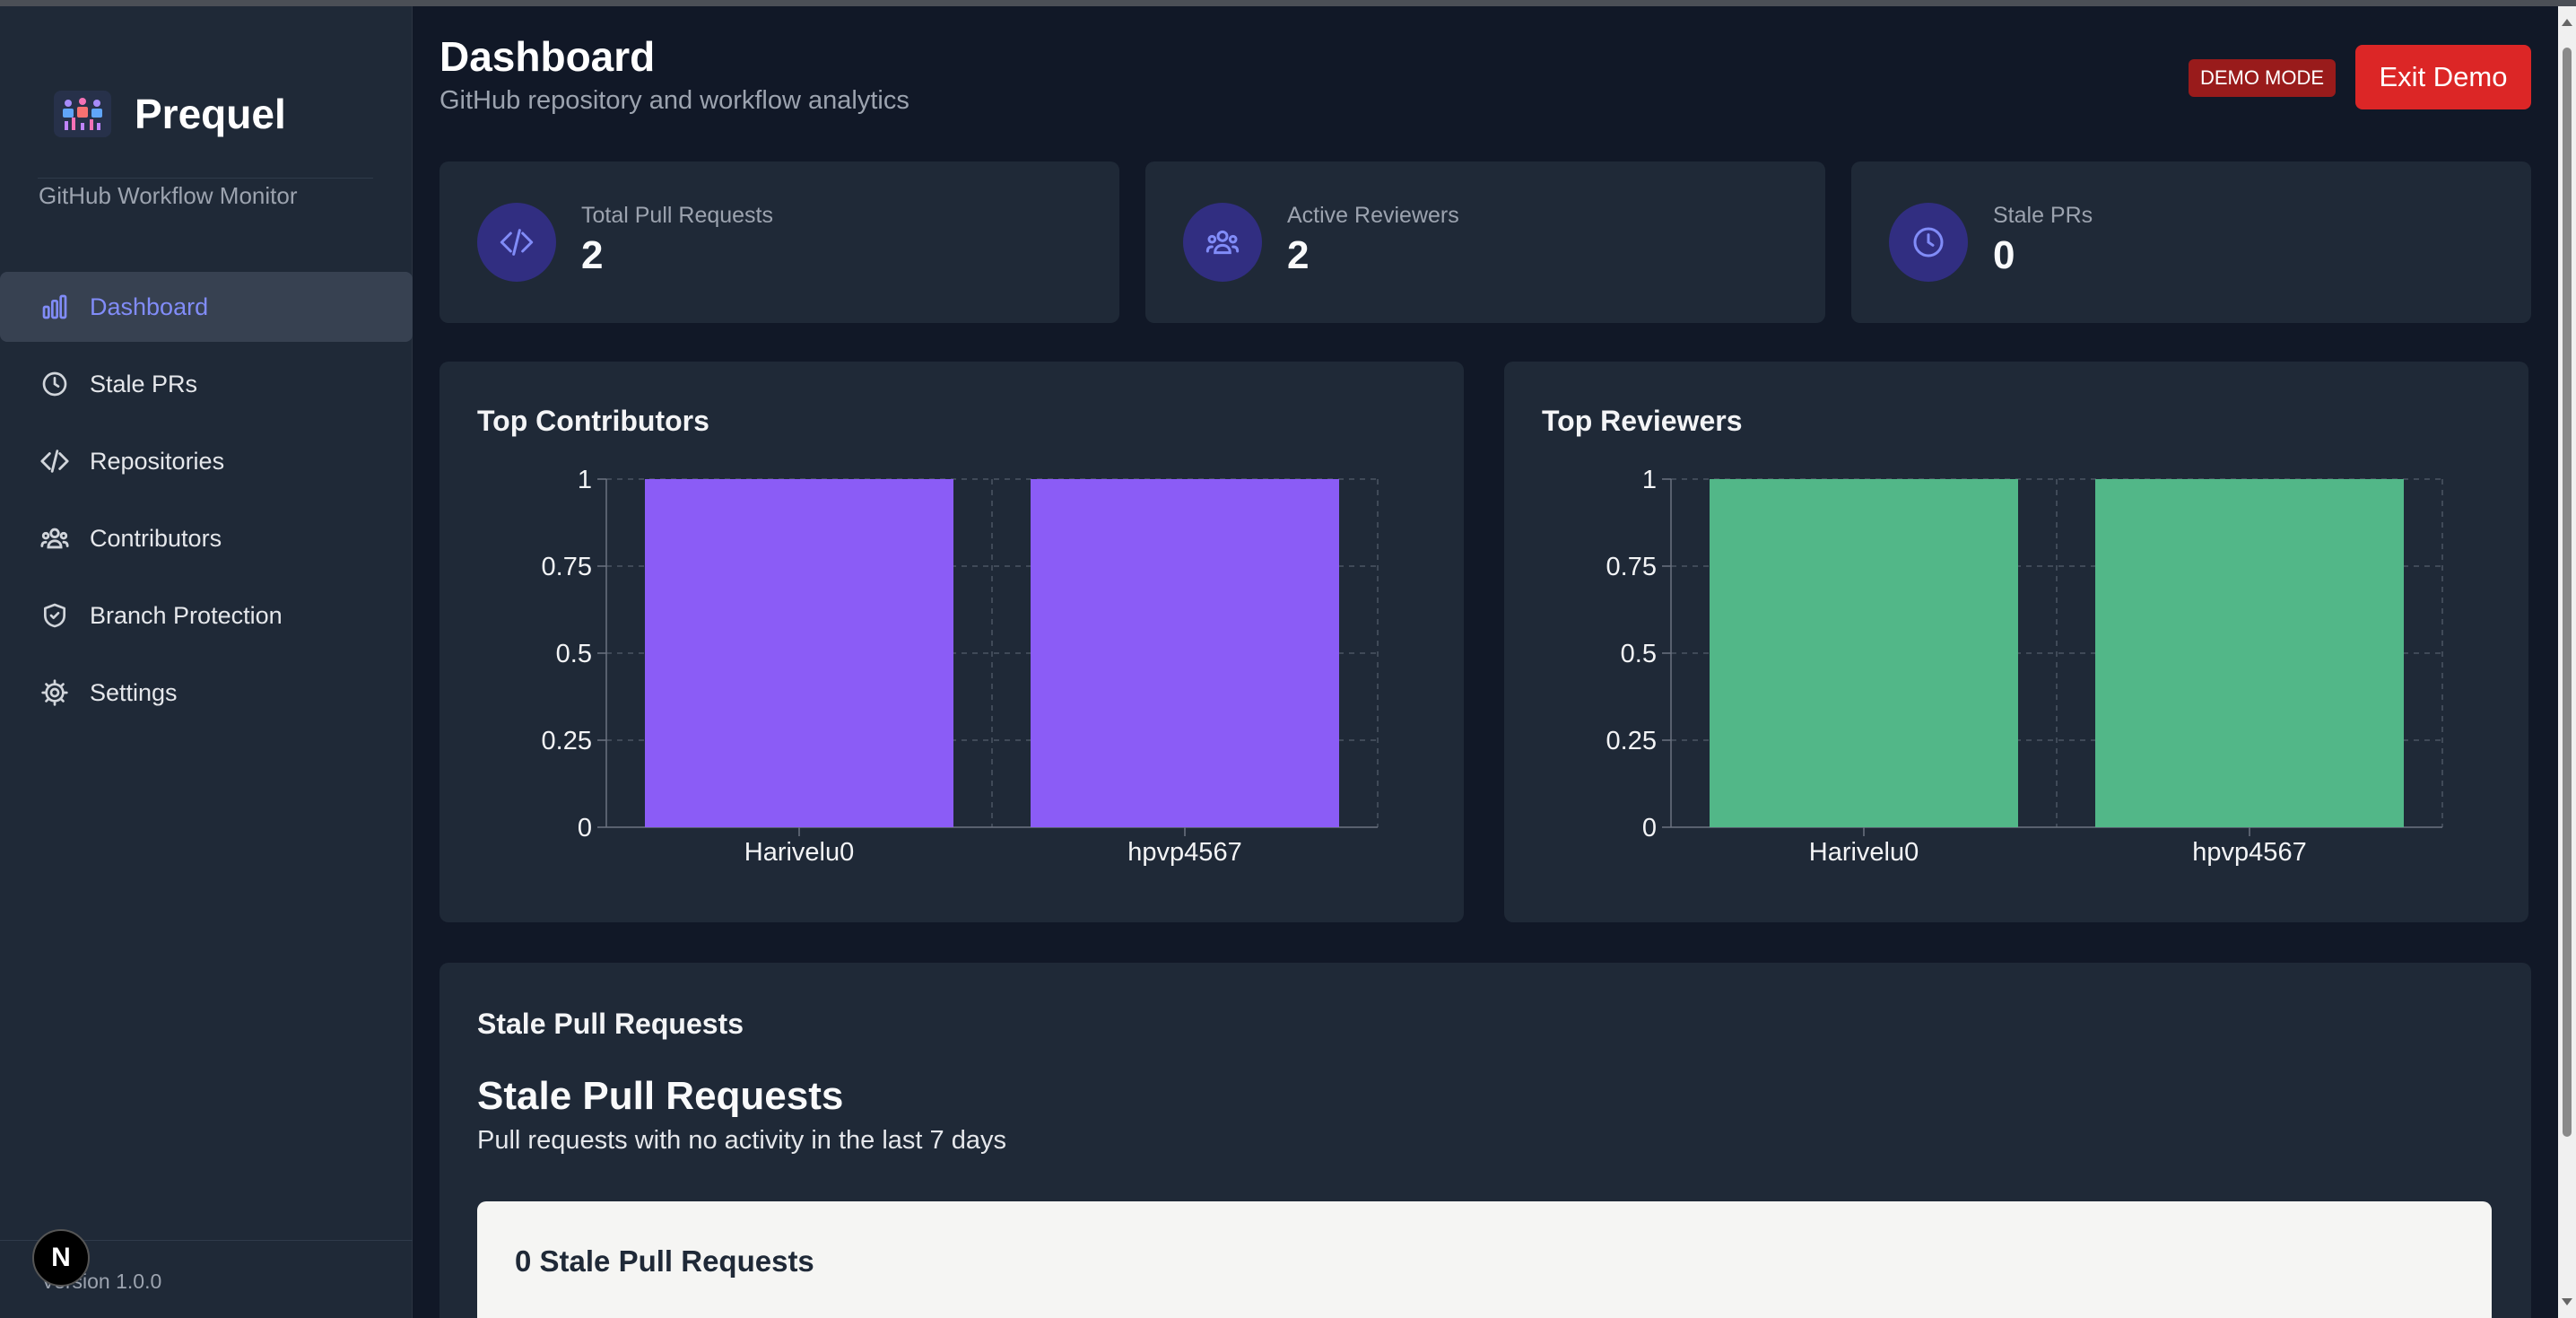  What do you see at coordinates (168, 196) in the screenshot?
I see `app-subtitle: GitHub Workflow Monitor` at bounding box center [168, 196].